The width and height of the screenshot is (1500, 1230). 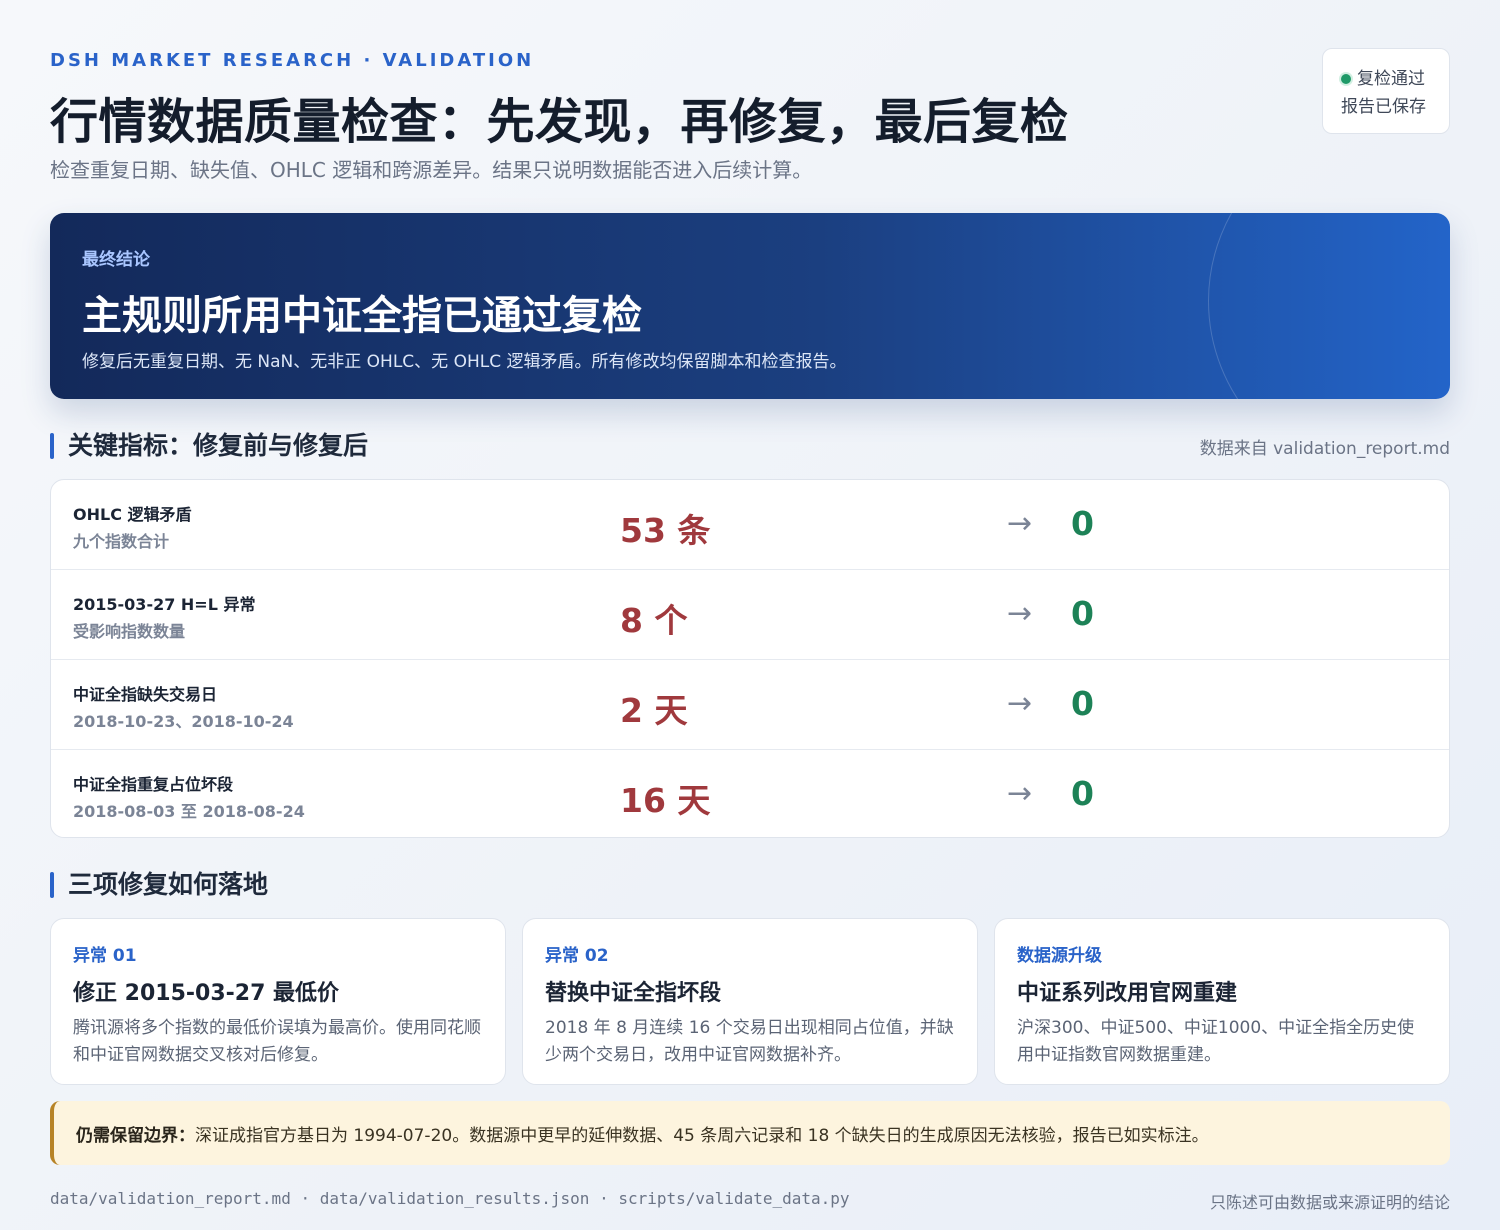 I want to click on metric-before-value: 16 天, so click(x=665, y=800).